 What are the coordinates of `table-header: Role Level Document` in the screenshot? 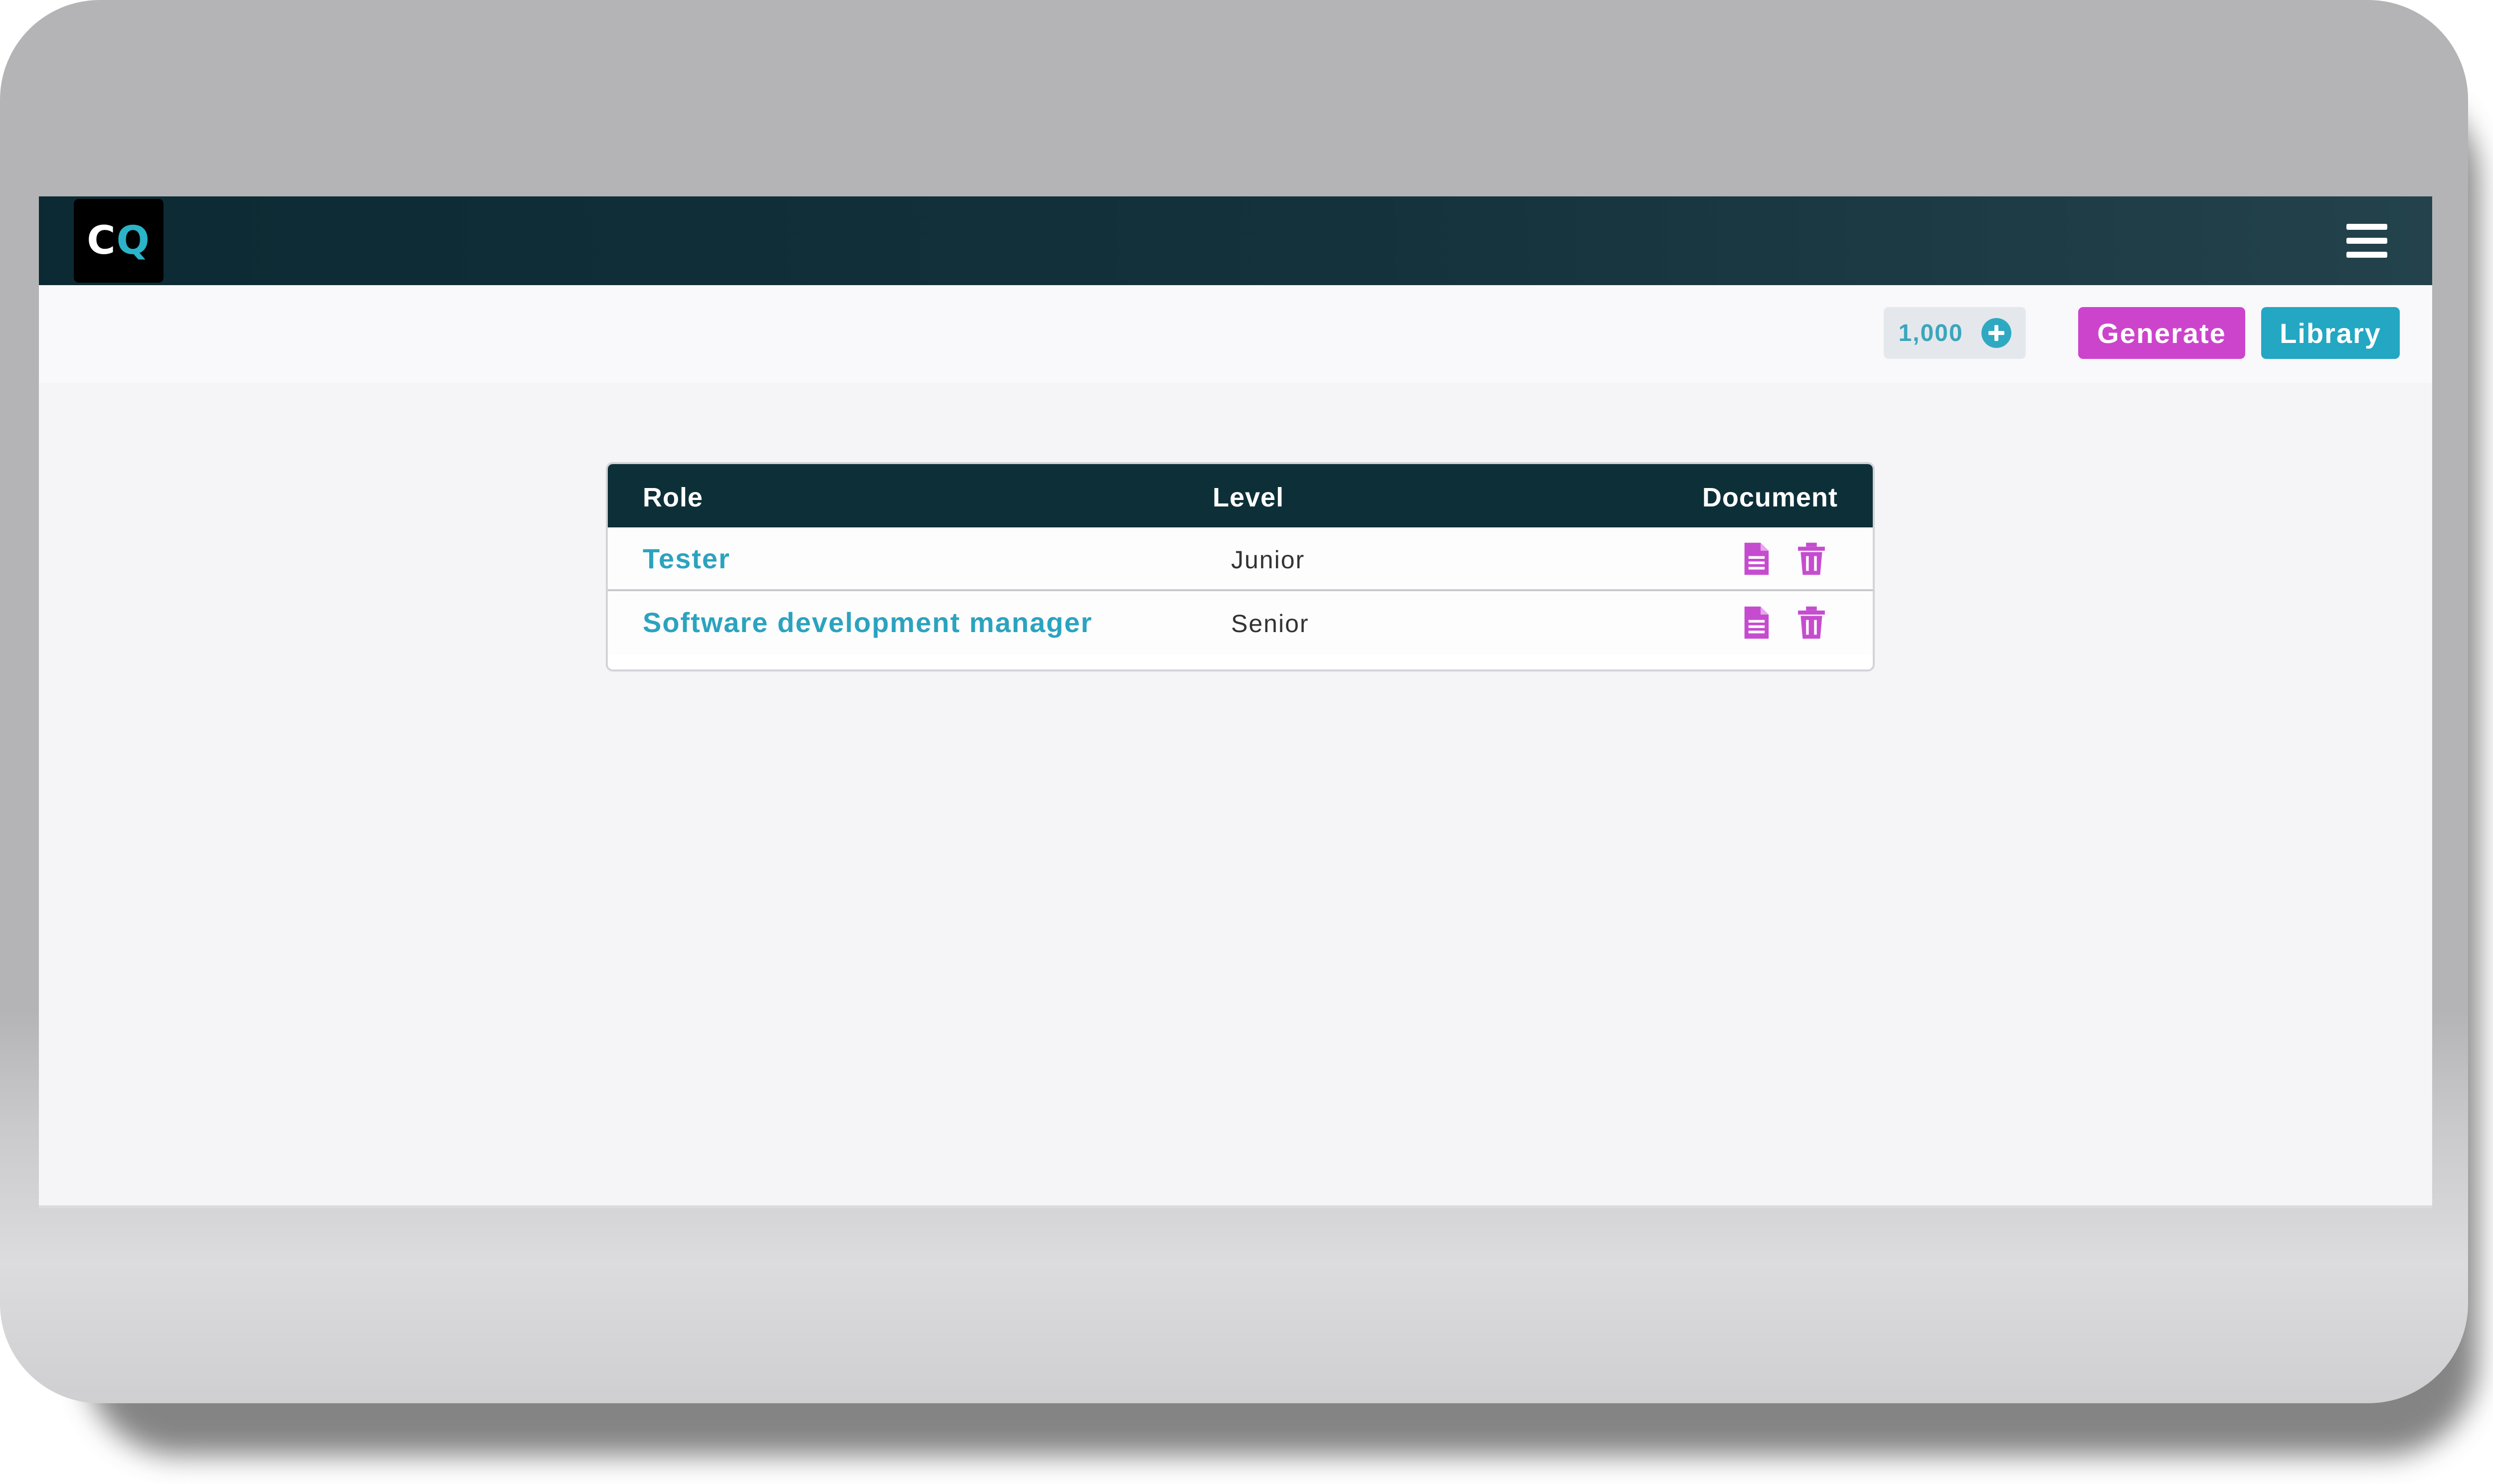 It's located at (1240, 495).